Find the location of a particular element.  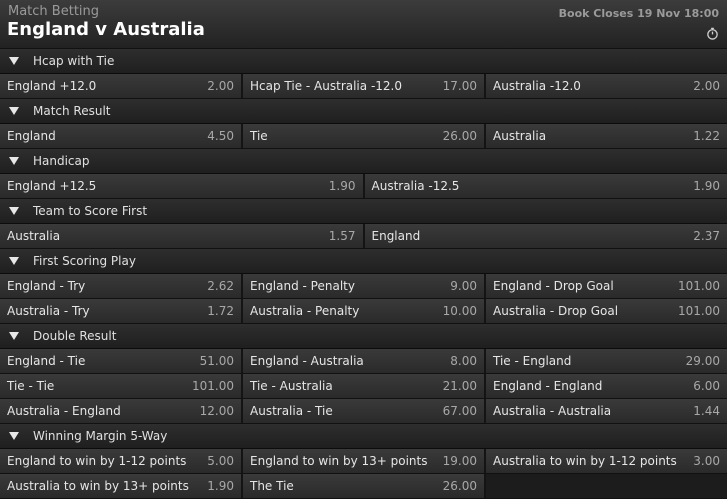

selection-name: Australia - Drop Goal is located at coordinates (555, 311).